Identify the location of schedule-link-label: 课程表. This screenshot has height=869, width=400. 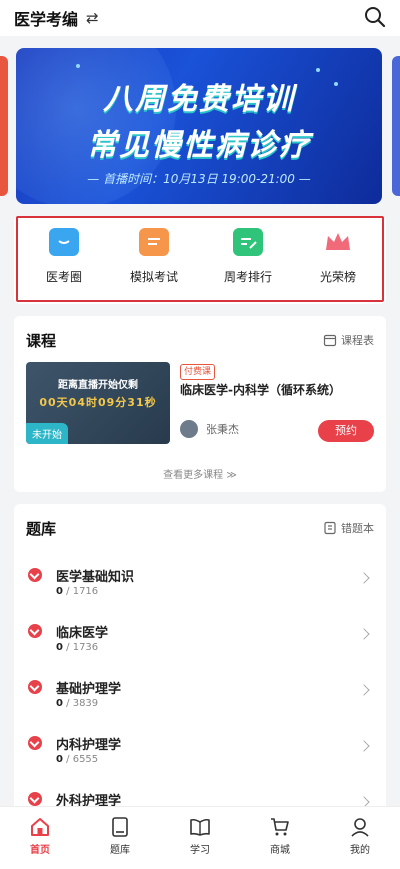
(357, 340).